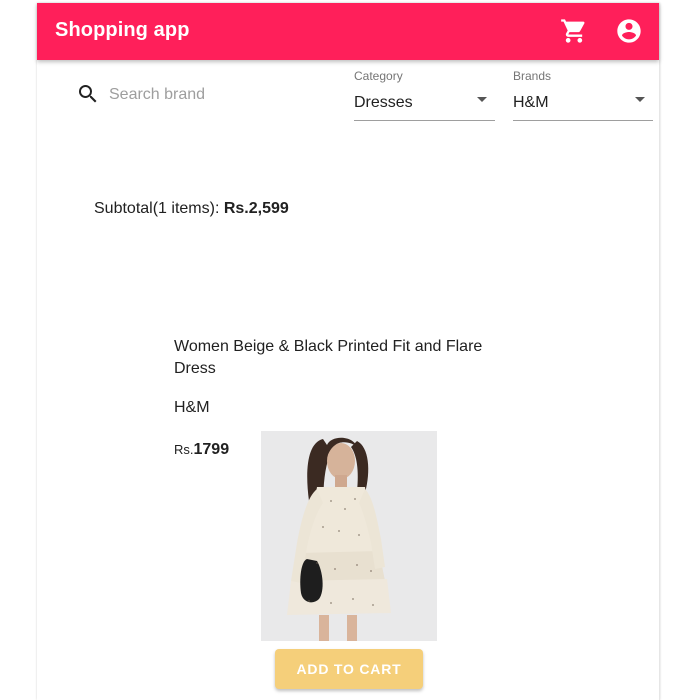  Describe the element at coordinates (383, 102) in the screenshot. I see `category-value: Dresses` at that location.